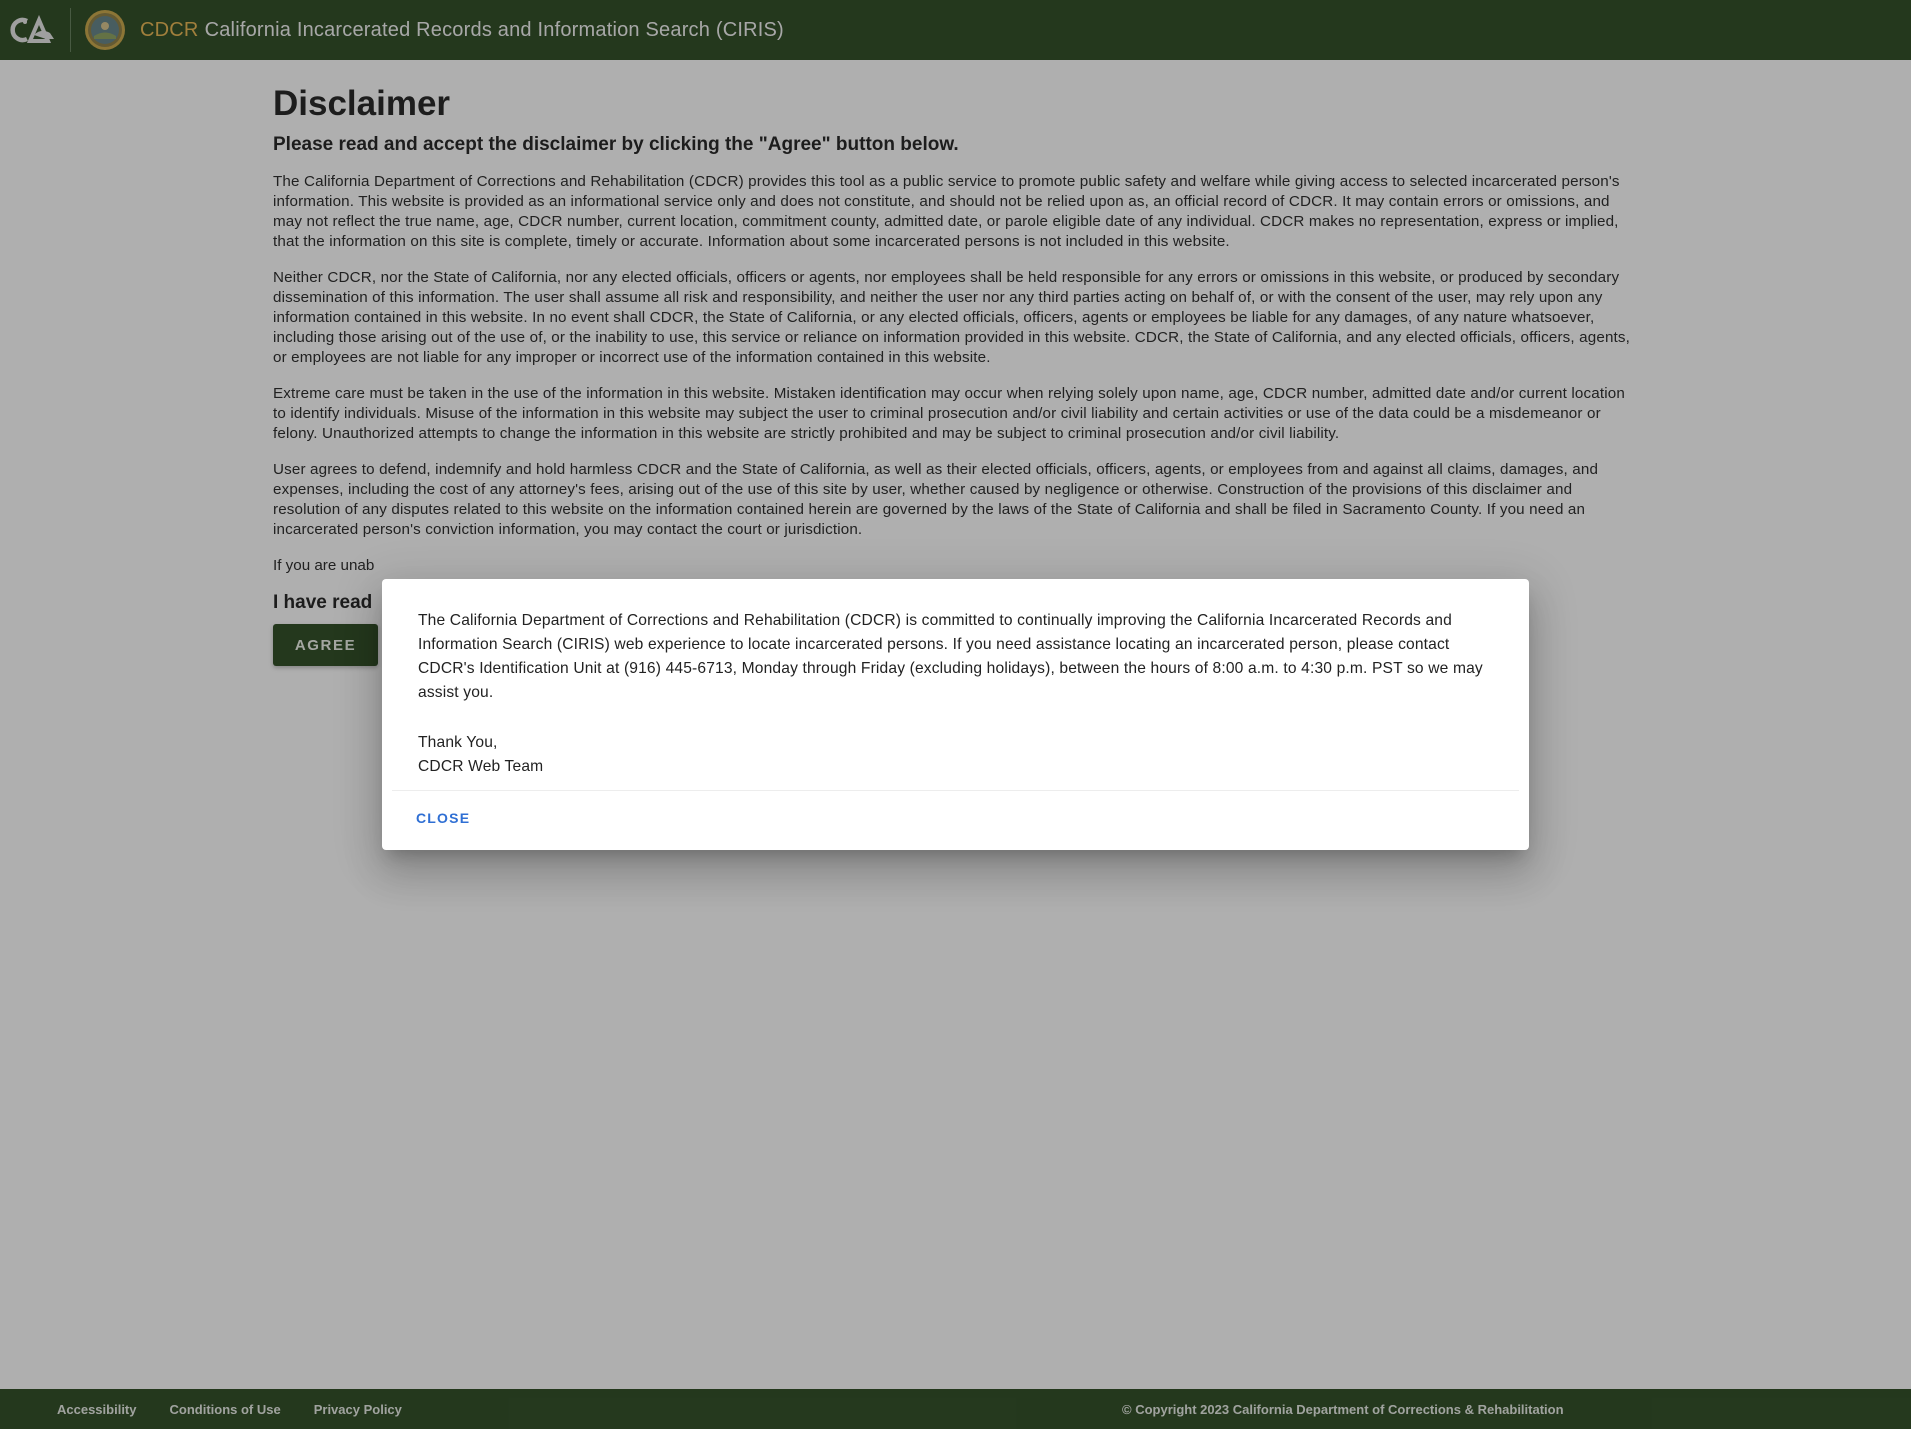 Image resolution: width=1911 pixels, height=1429 pixels. Describe the element at coordinates (458, 742) in the screenshot. I see `signature-line: Thank You,` at that location.